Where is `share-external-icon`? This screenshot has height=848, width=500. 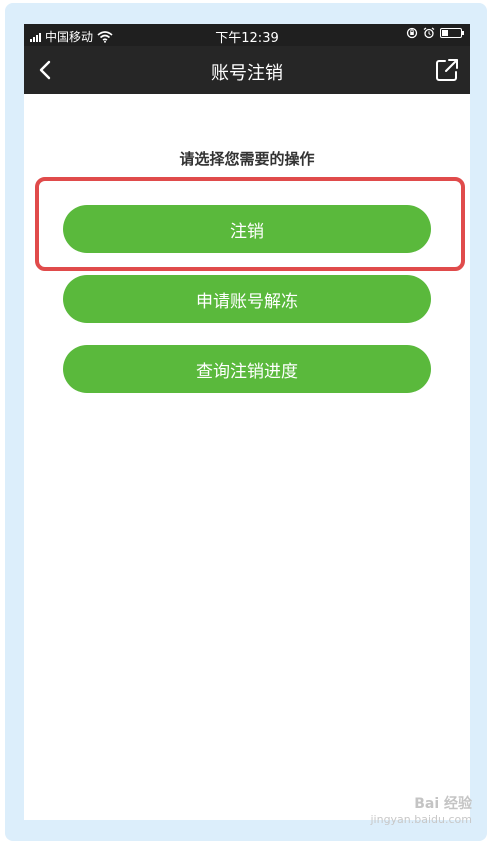
share-external-icon is located at coordinates (447, 70).